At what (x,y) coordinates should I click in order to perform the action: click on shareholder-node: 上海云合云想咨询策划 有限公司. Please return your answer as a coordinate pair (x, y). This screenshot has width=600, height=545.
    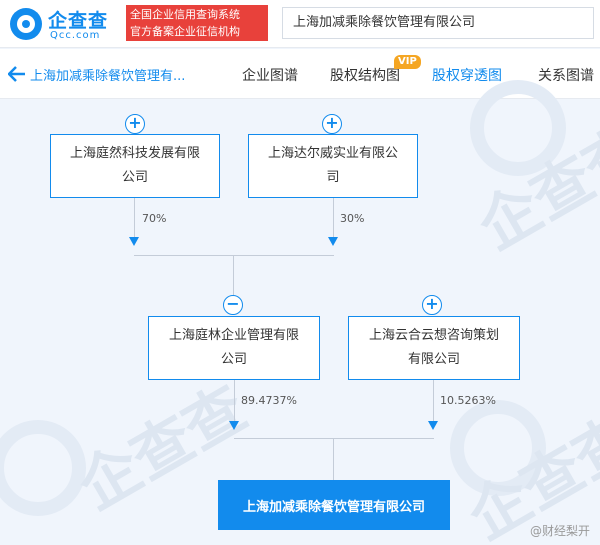
    Looking at the image, I should click on (434, 348).